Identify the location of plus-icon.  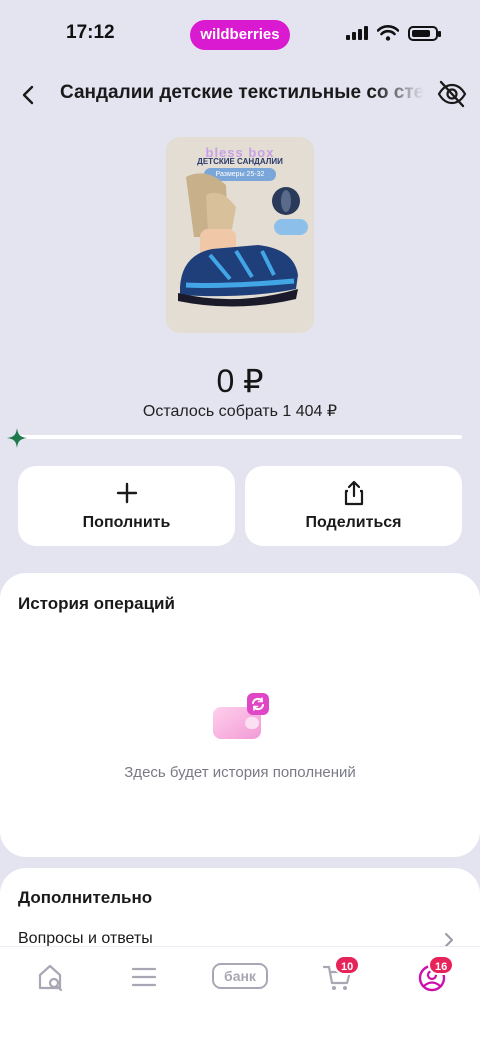
(126, 493).